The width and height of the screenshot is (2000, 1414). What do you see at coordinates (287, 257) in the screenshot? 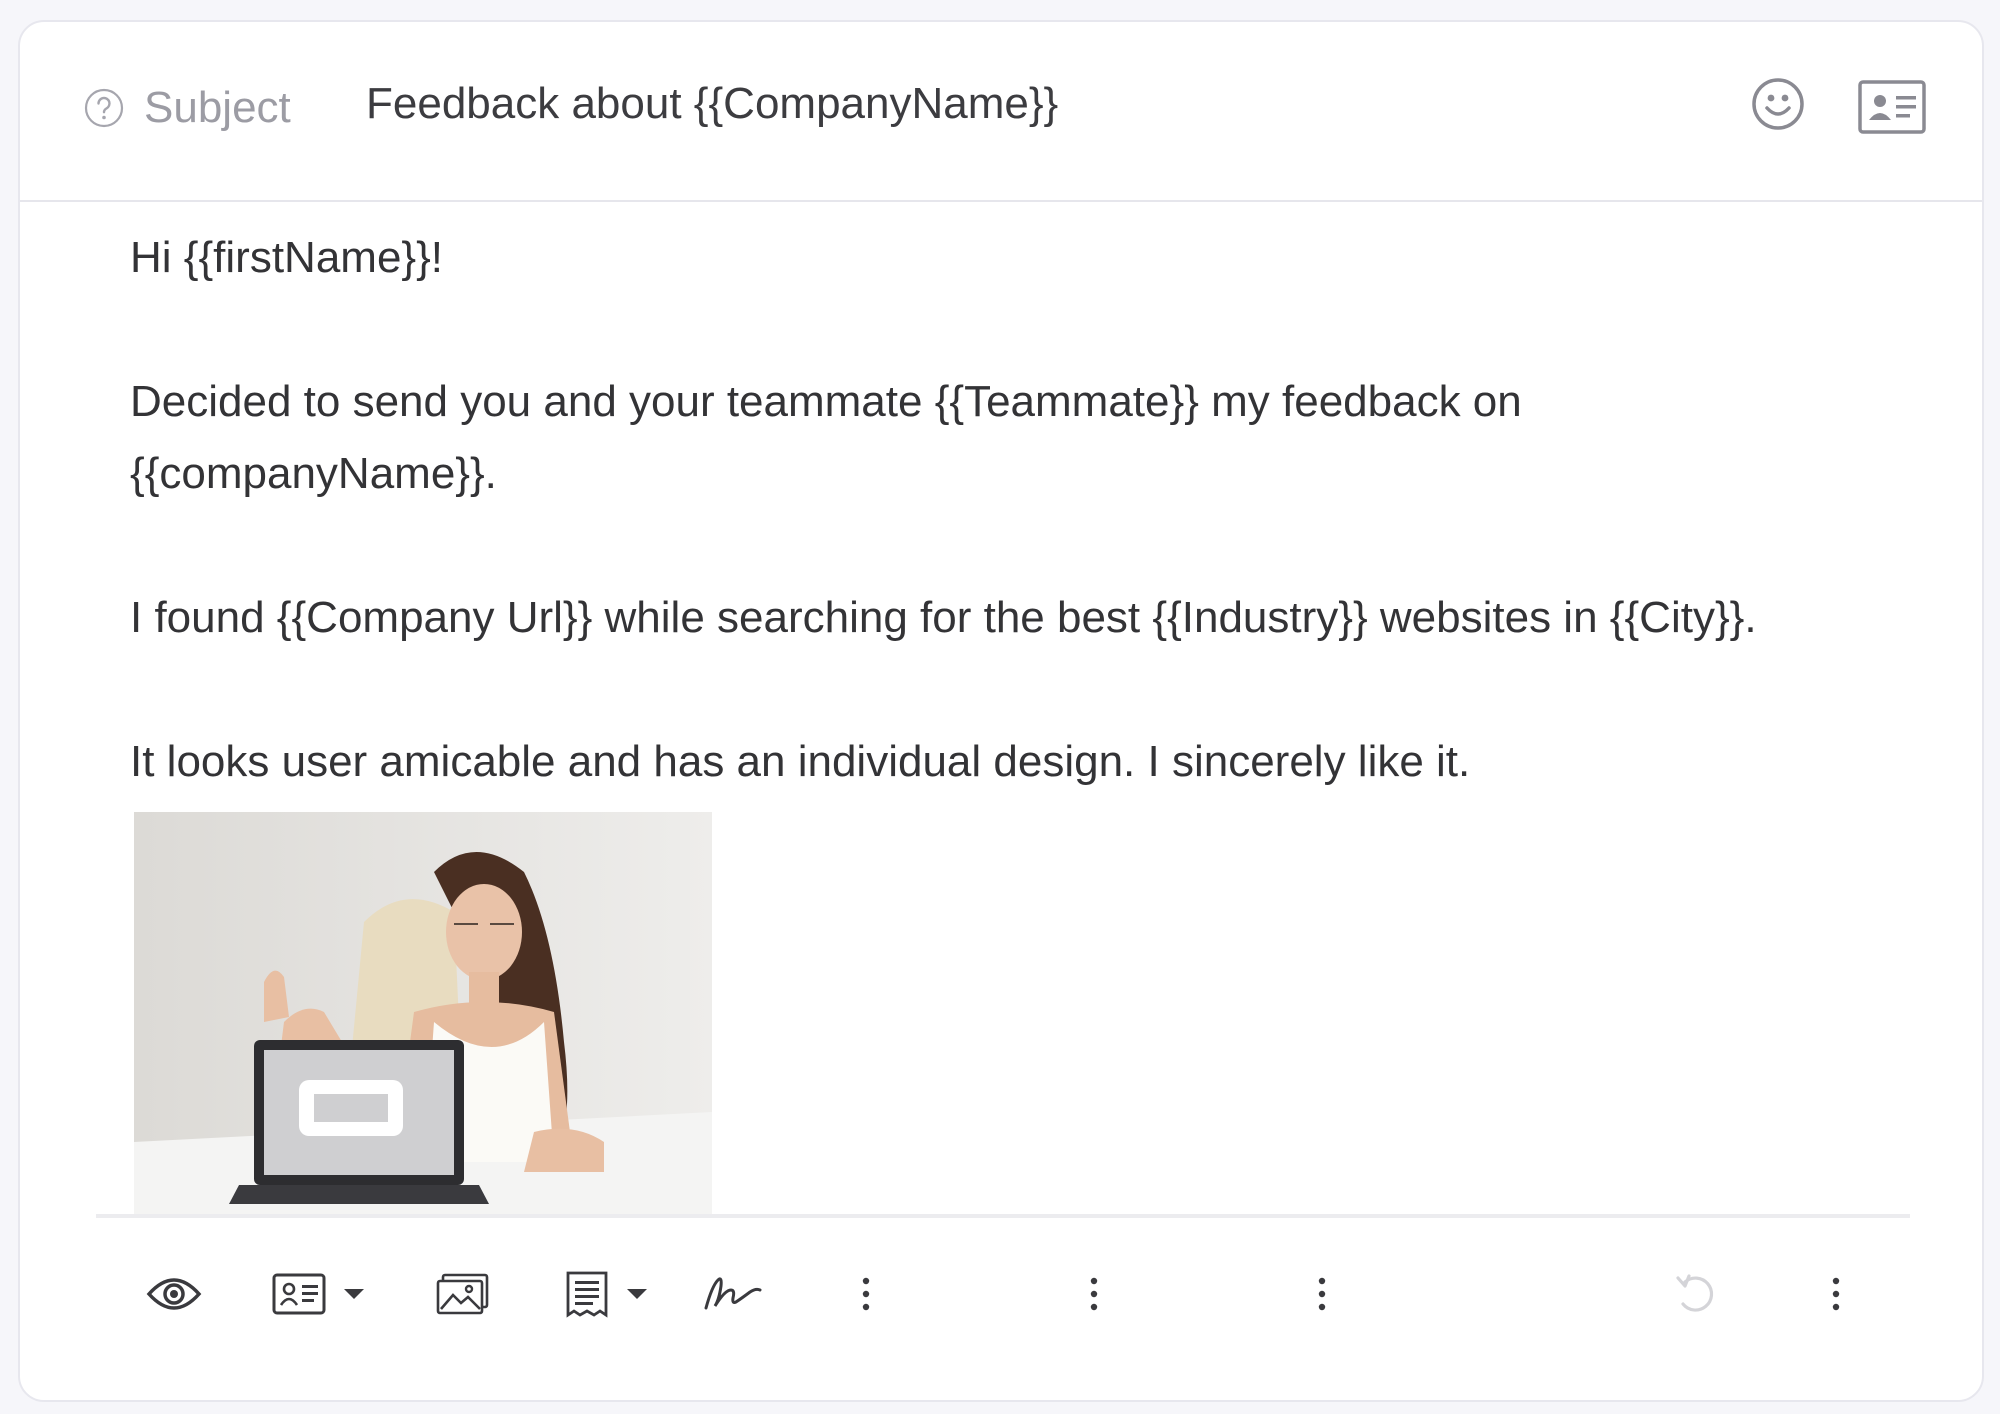
I see `greeting-line: Hi {{firstName}}!` at bounding box center [287, 257].